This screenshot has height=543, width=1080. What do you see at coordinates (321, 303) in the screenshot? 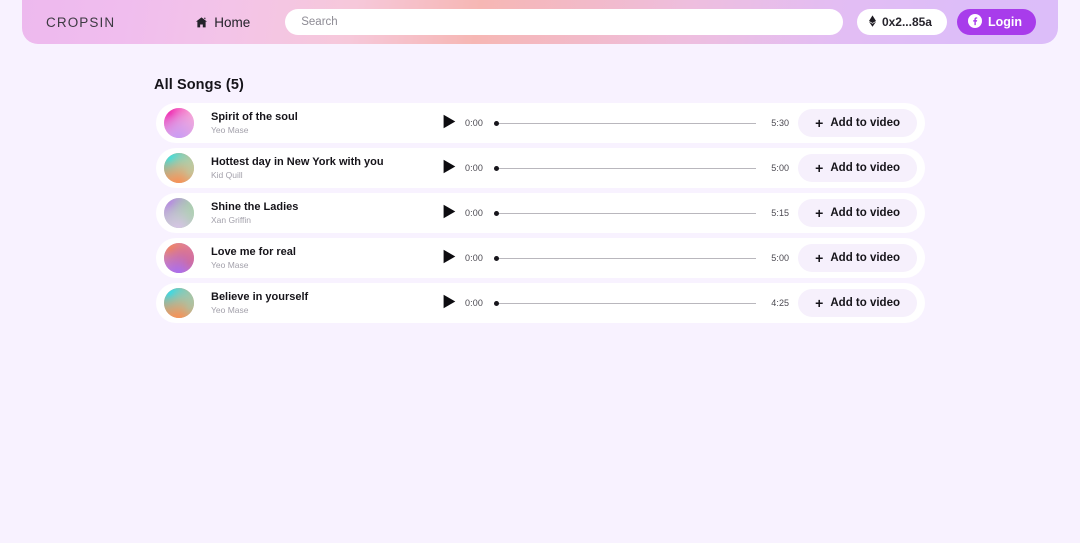
I see `song-meta: Believe in yourself Yeo Mase` at bounding box center [321, 303].